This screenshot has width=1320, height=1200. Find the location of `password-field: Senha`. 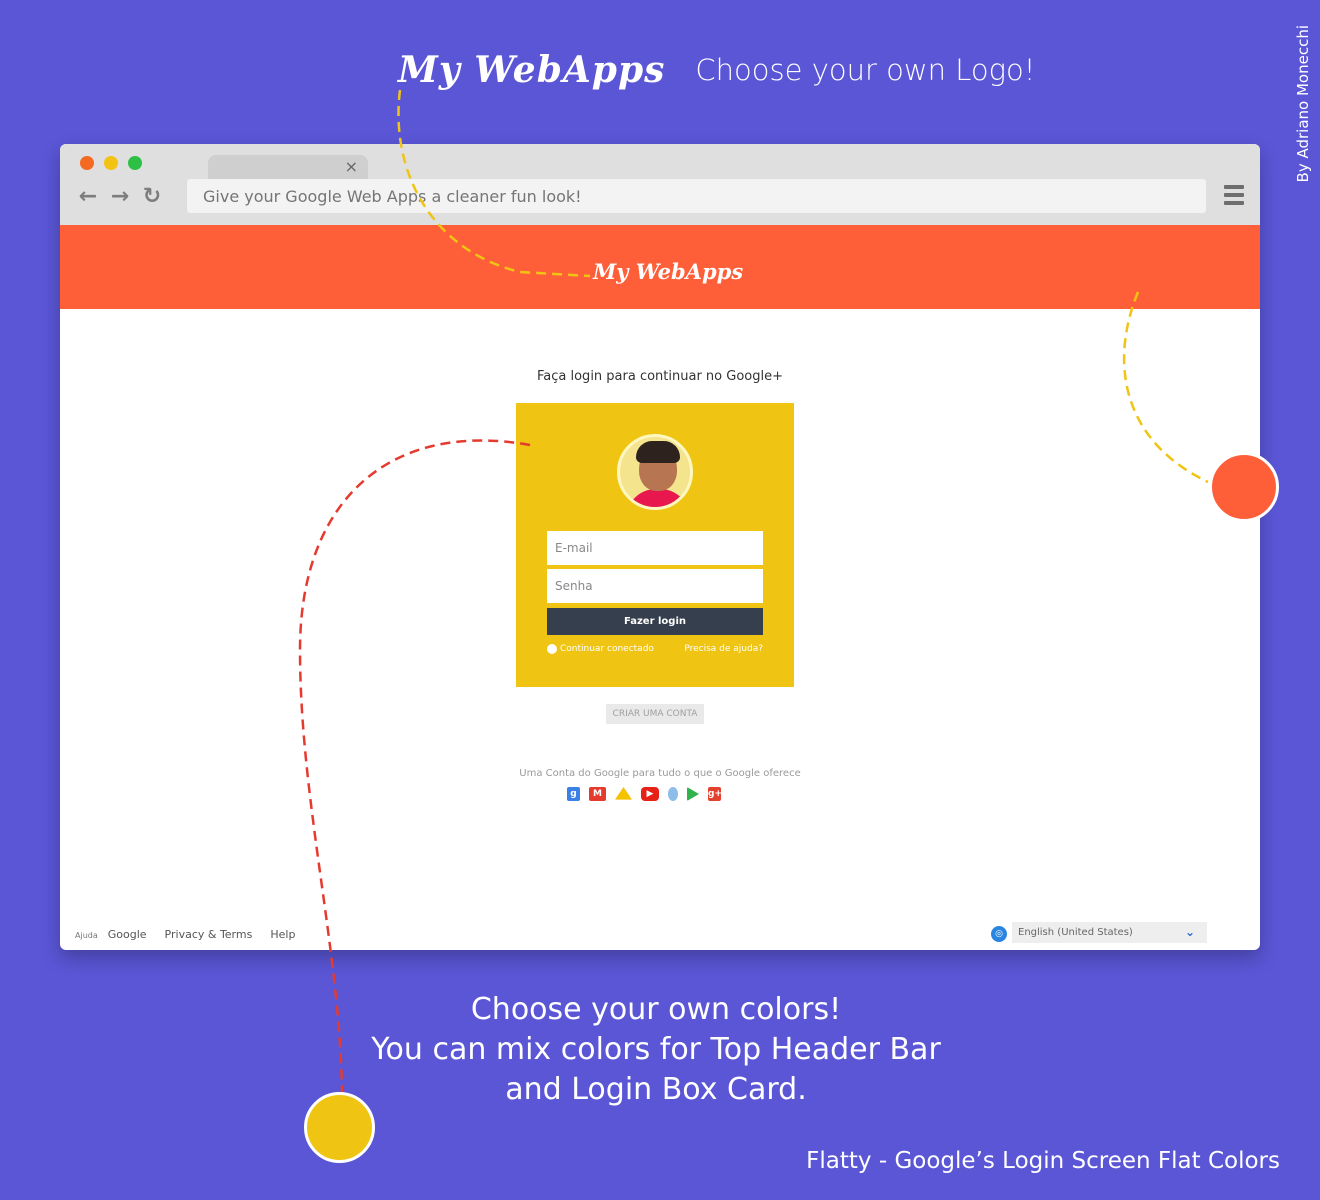

password-field: Senha is located at coordinates (655, 586).